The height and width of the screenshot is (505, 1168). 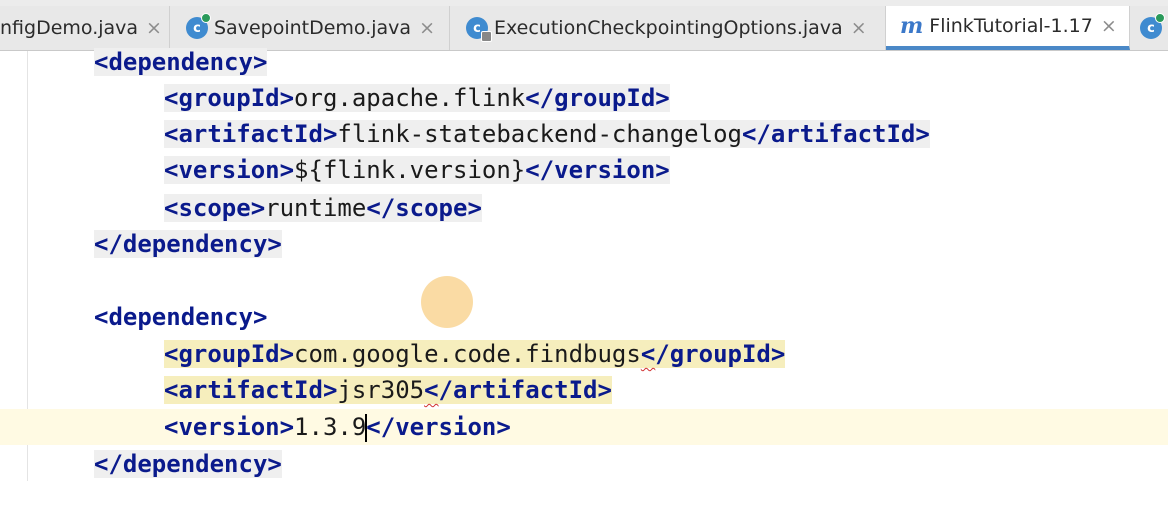 I want to click on code-line: <scope>runtime</scope>, so click(x=584, y=208).